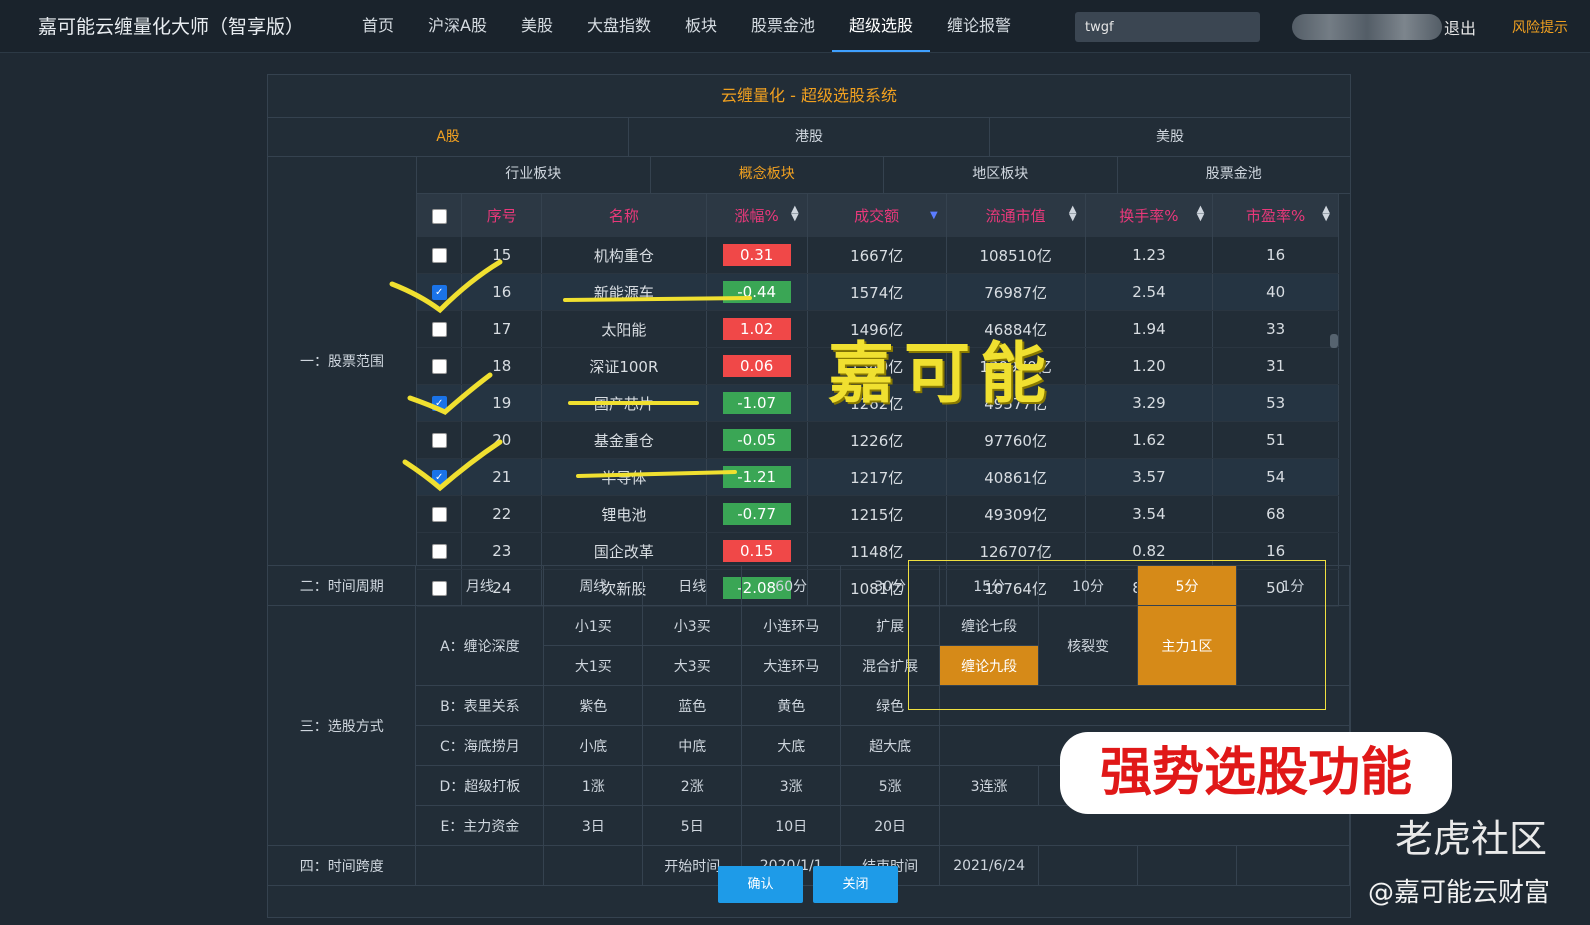 The height and width of the screenshot is (925, 1590). I want to click on col-header-name: 名称, so click(624, 215).